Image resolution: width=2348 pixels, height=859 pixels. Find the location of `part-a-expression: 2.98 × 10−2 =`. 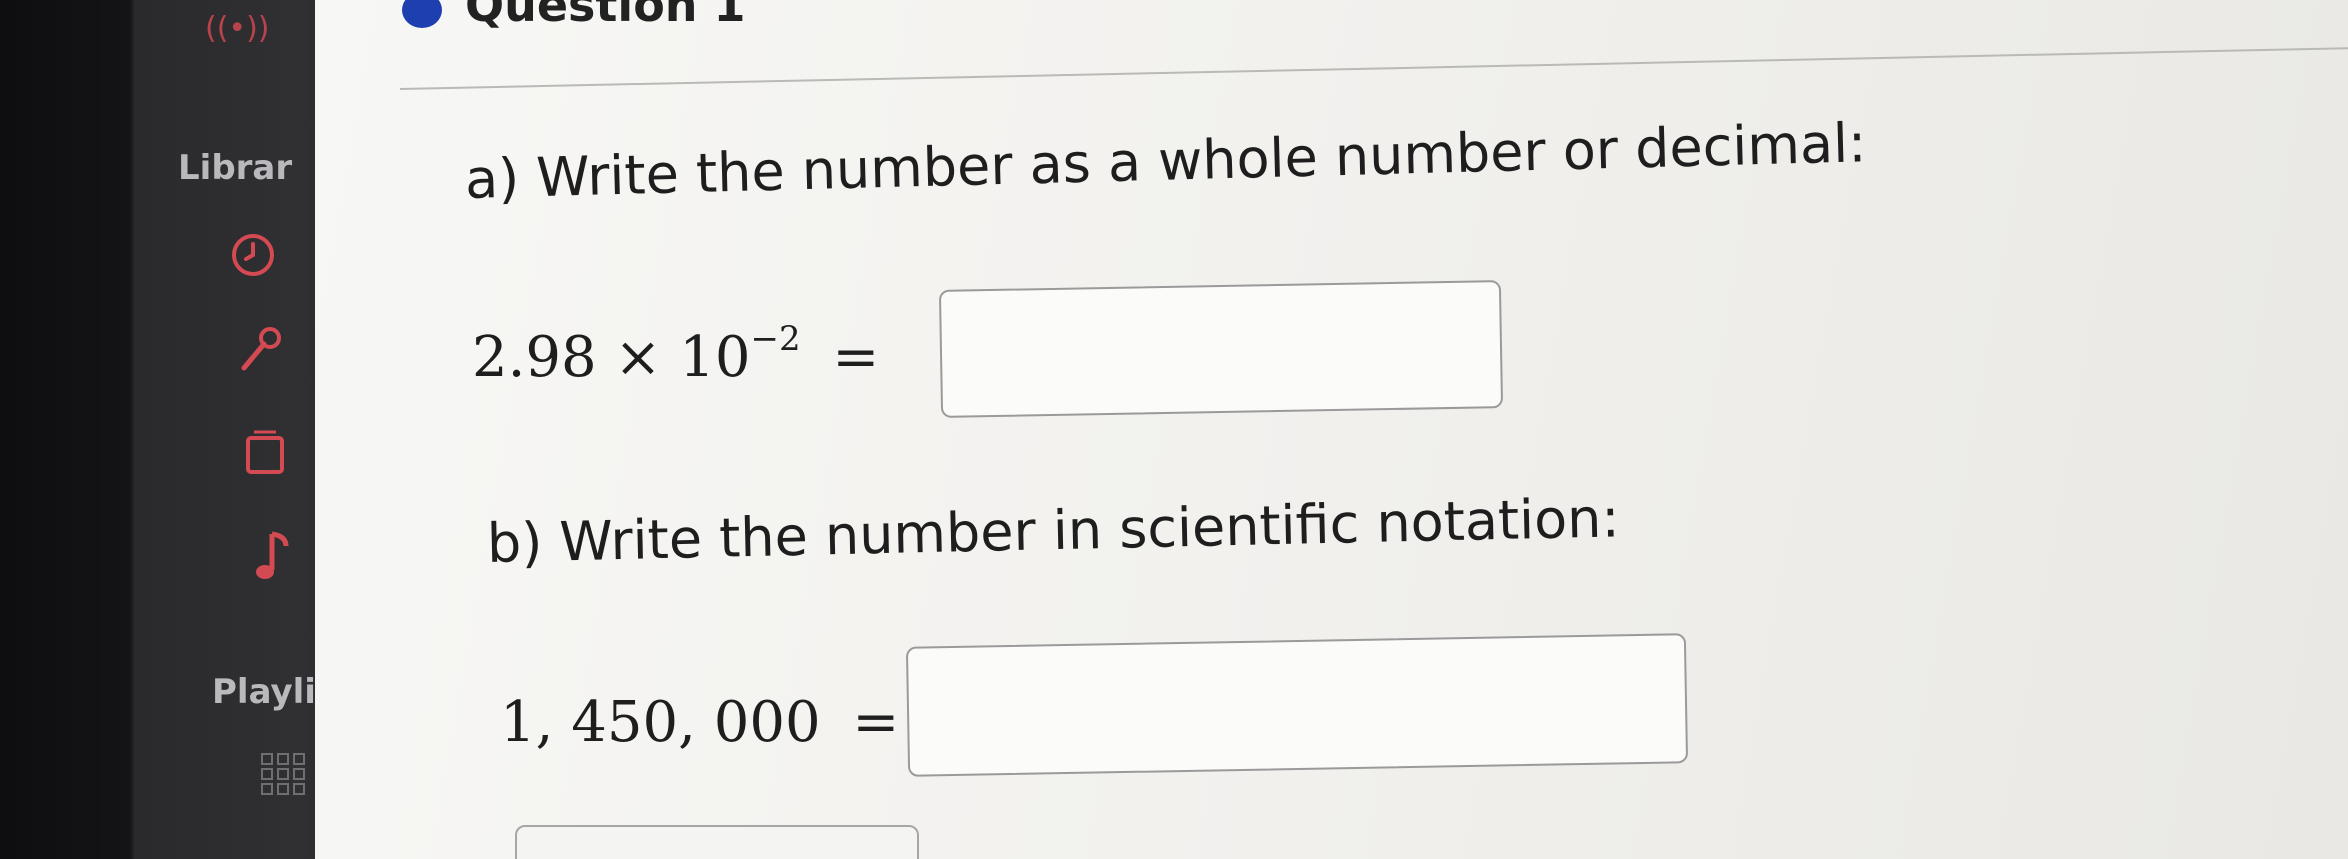

part-a-expression: 2.98 × 10−2 = is located at coordinates (676, 354).